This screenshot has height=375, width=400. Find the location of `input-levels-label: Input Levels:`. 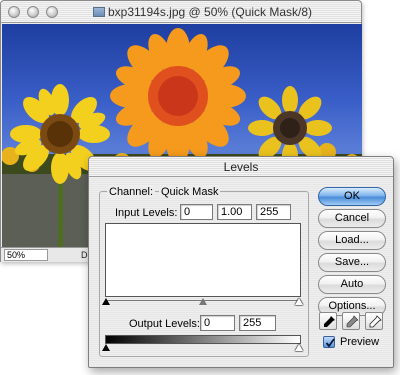

input-levels-label: Input Levels: is located at coordinates (146, 213).